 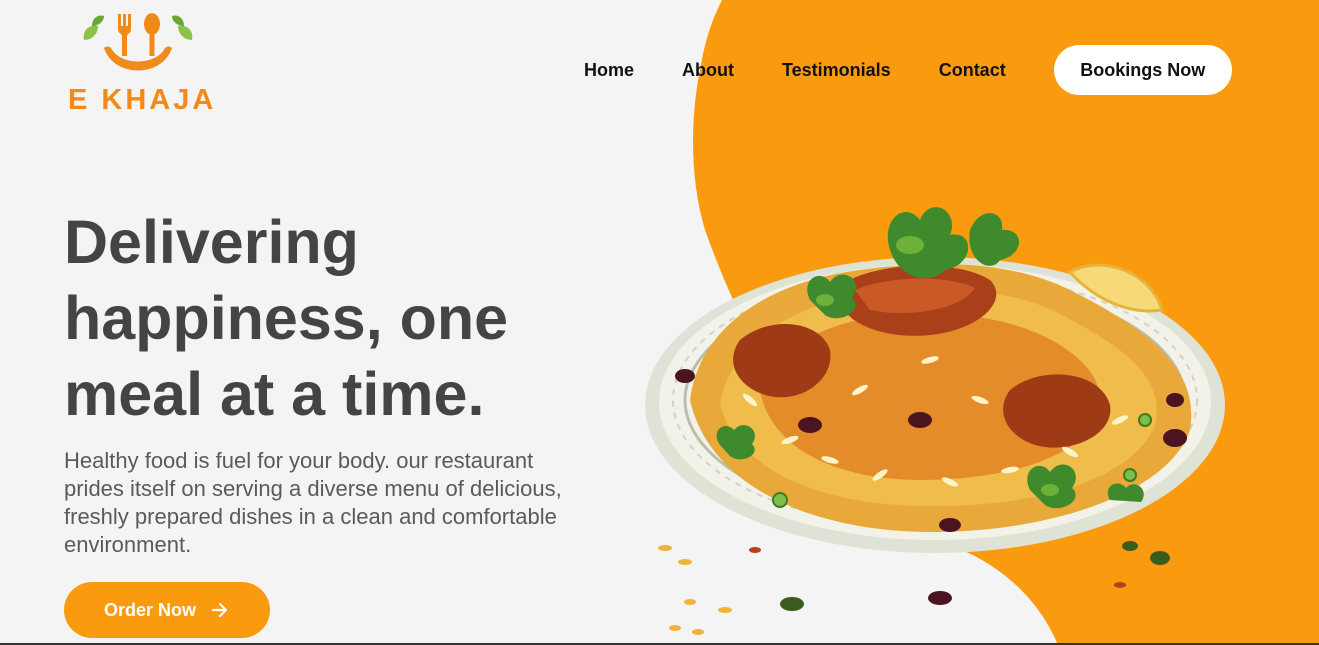 What do you see at coordinates (972, 70) in the screenshot?
I see `nav-link-contact: Contact` at bounding box center [972, 70].